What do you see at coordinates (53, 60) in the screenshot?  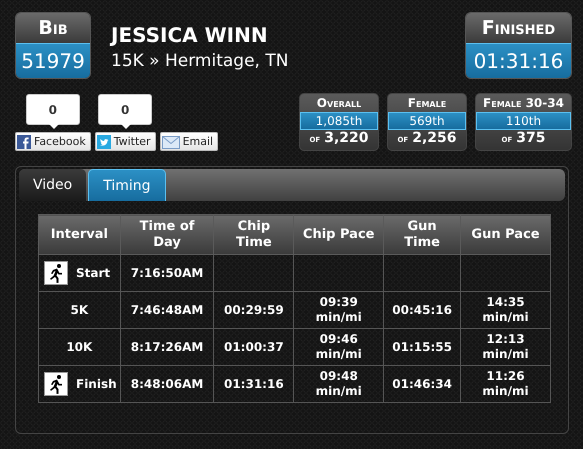 I see `bib-value: 51979` at bounding box center [53, 60].